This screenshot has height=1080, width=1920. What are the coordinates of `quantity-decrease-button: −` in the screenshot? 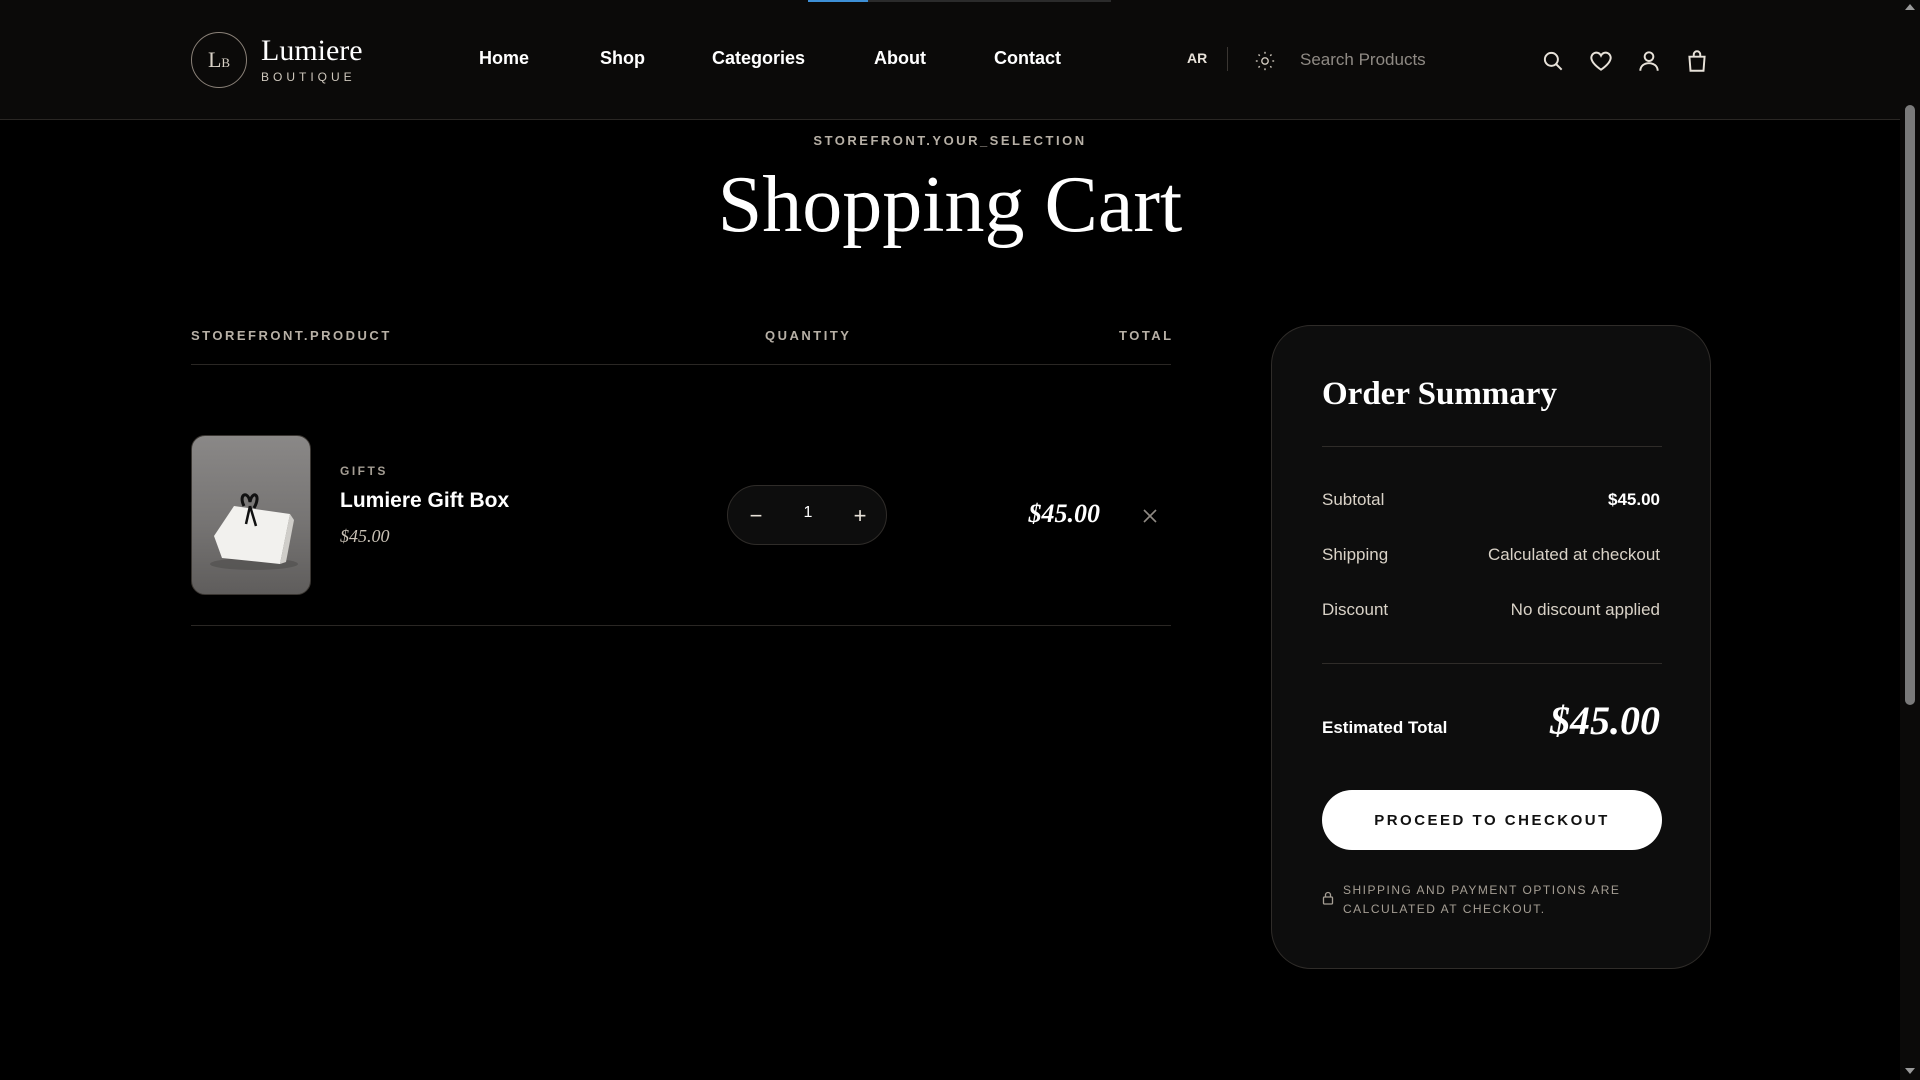 It's located at (756, 516).